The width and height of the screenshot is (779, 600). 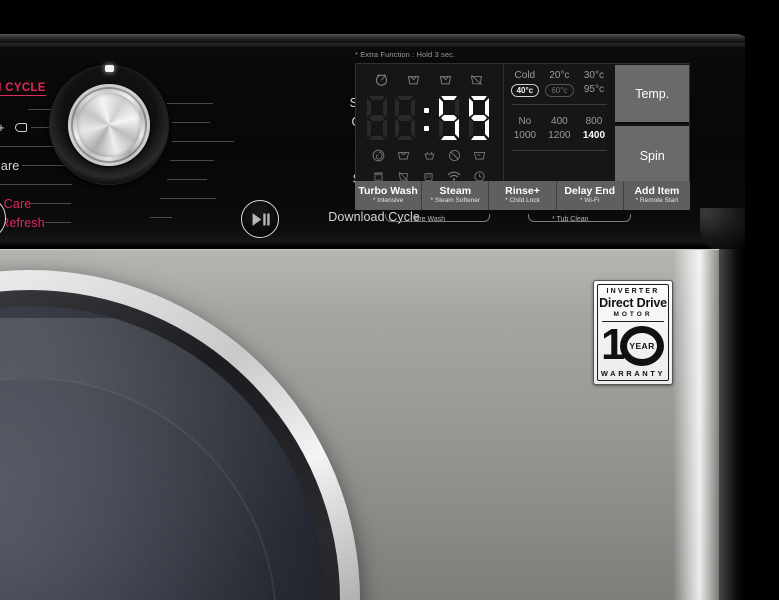 What do you see at coordinates (480, 155) in the screenshot?
I see `steam-basket-icon` at bounding box center [480, 155].